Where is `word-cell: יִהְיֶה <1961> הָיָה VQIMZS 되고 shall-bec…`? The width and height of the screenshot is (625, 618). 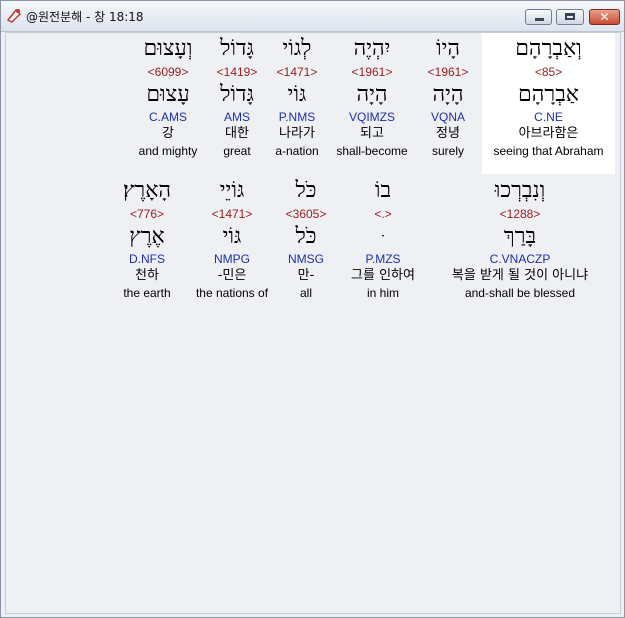 word-cell: יִהְיֶה <1961> הָיָה VQIMZS 되고 shall-bec… is located at coordinates (372, 97).